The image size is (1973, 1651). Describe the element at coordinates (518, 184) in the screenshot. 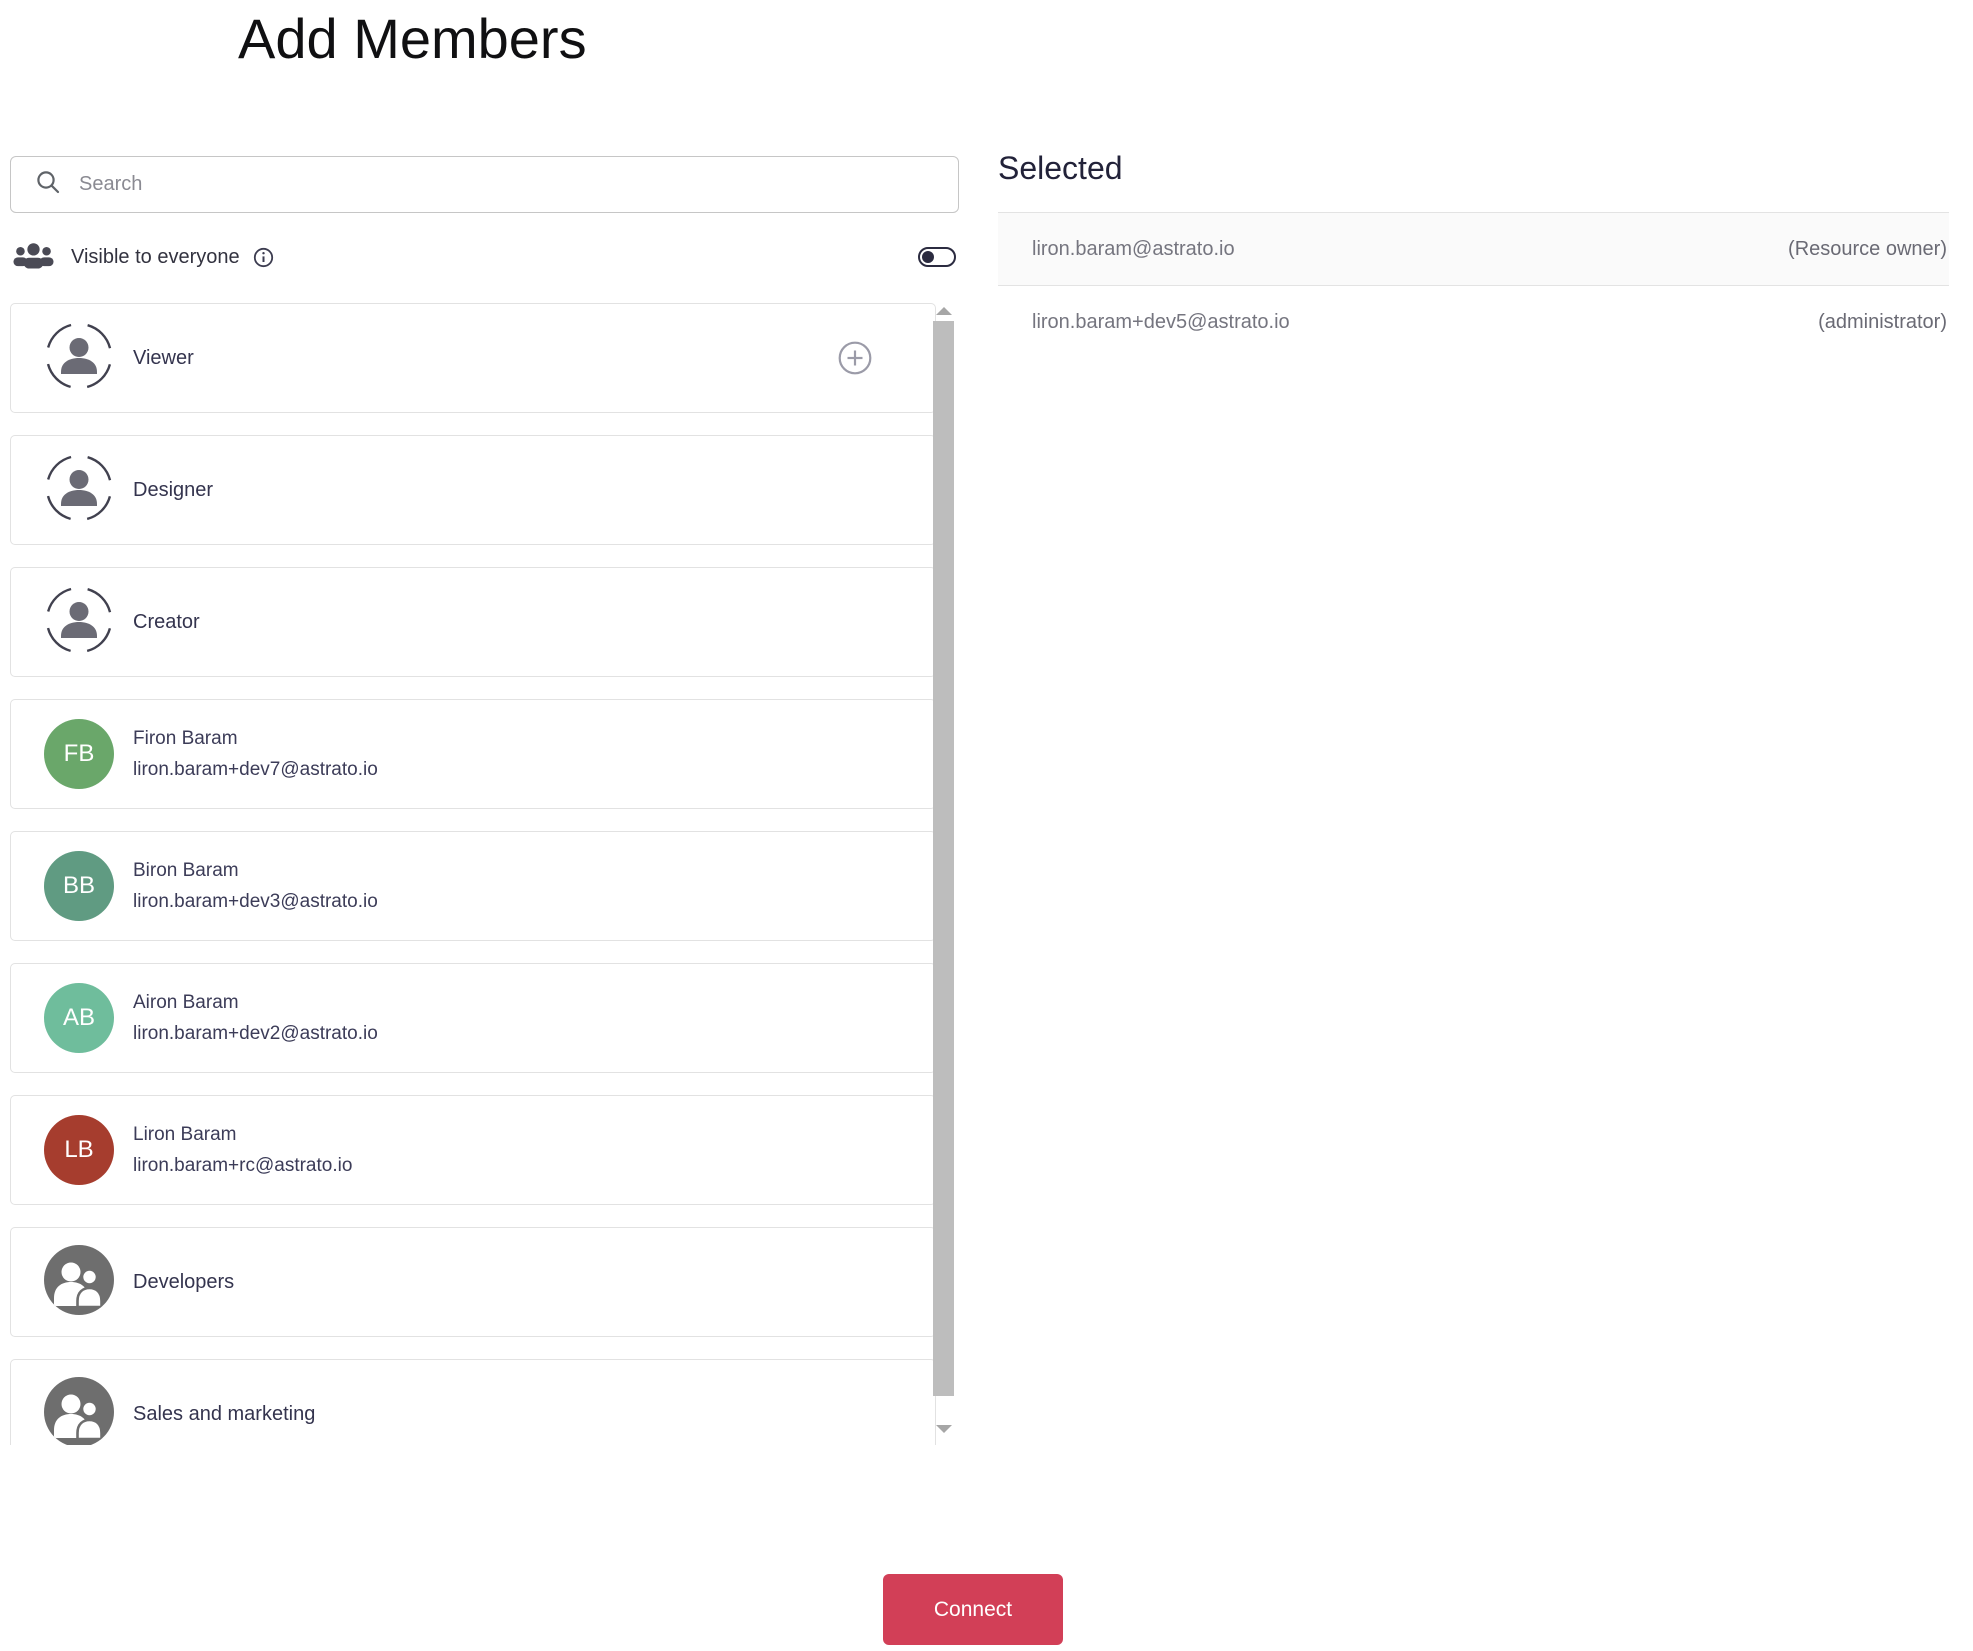

I see `search-input` at that location.